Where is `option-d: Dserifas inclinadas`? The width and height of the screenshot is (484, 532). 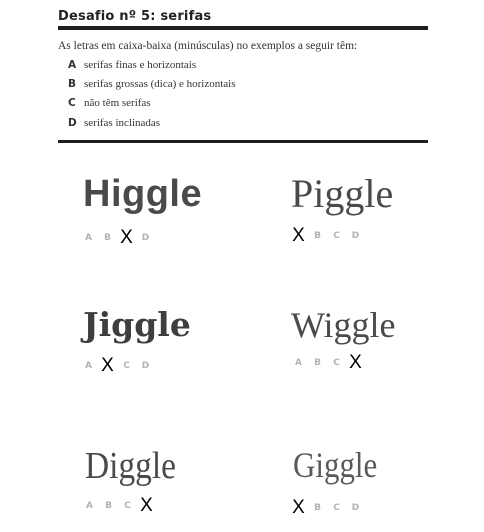 option-d: Dserifas inclinadas is located at coordinates (114, 123).